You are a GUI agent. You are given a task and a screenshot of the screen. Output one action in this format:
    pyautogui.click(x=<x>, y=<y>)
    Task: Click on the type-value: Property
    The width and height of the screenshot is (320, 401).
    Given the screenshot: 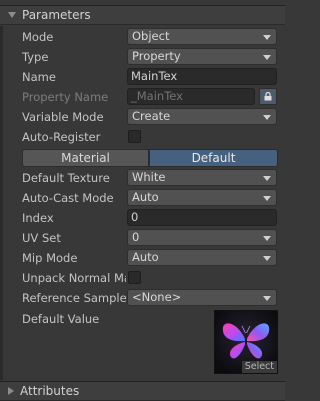 What is the action you would take?
    pyautogui.click(x=156, y=56)
    